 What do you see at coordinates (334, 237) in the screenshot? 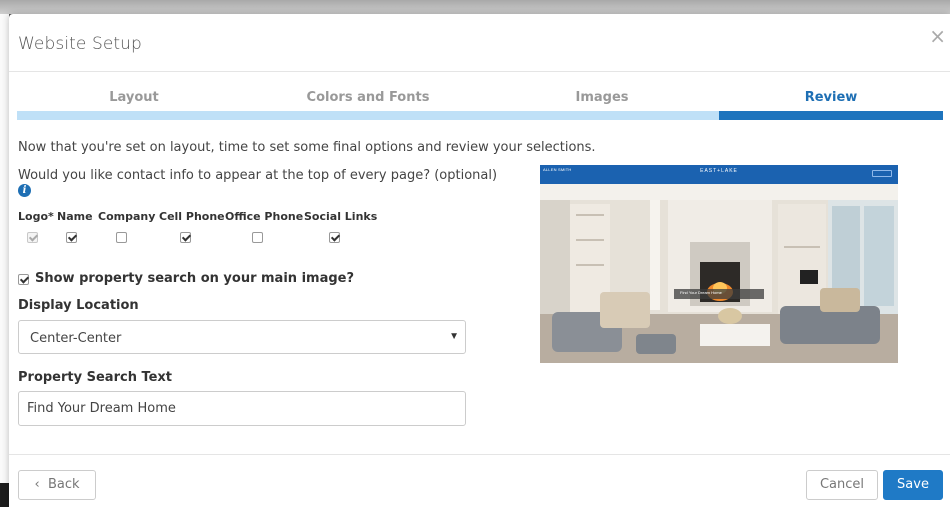
I see `social-links-checkbox` at bounding box center [334, 237].